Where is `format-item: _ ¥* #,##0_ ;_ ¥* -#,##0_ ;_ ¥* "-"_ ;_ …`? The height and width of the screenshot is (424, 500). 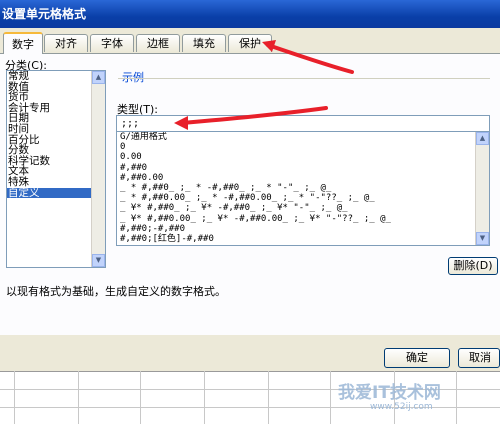 format-item: _ ¥* #,##0_ ;_ ¥* -#,##0_ ;_ ¥* "-"_ ;_ … is located at coordinates (303, 208).